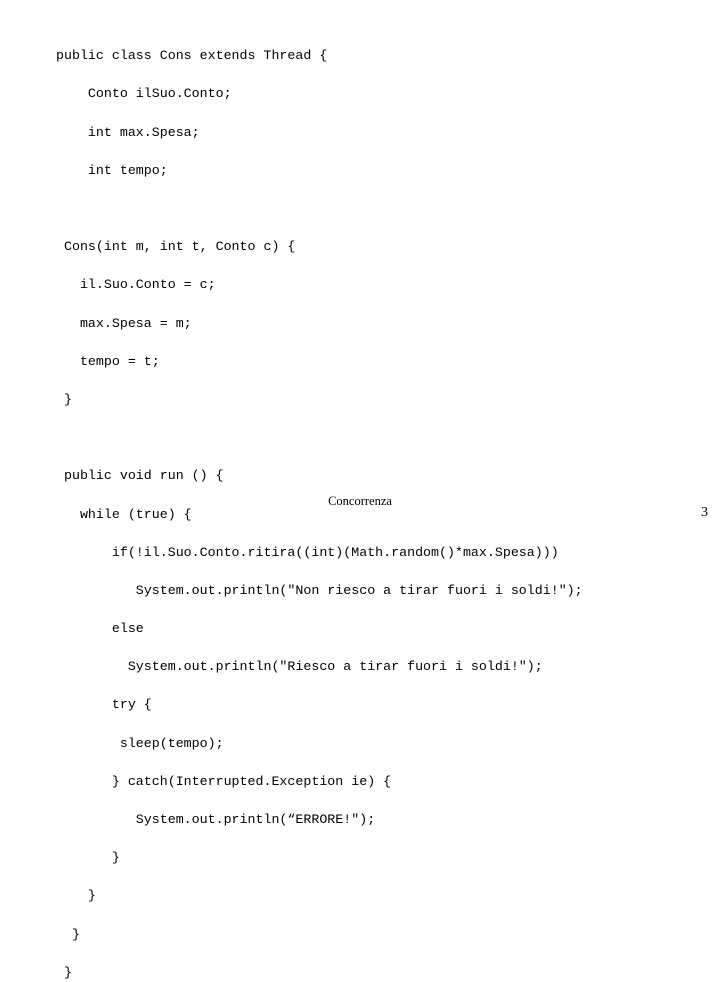 This screenshot has height=982, width=720. I want to click on code-line: il.Suo.Conto = c;, so click(136, 285).